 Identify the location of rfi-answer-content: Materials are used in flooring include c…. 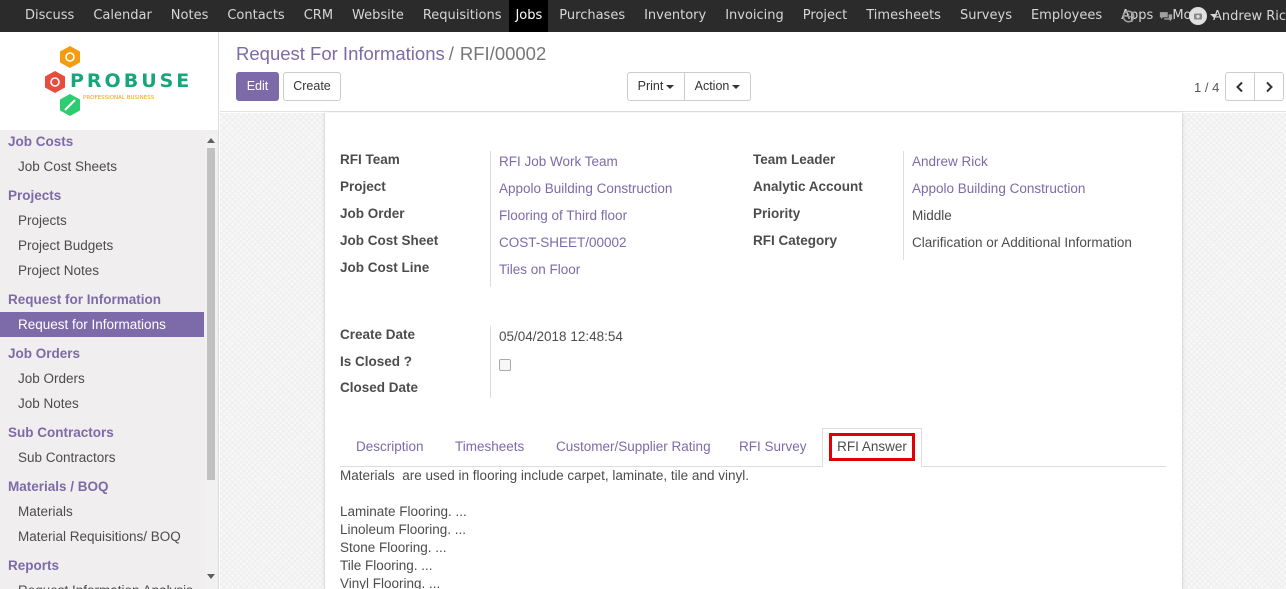
(750, 528).